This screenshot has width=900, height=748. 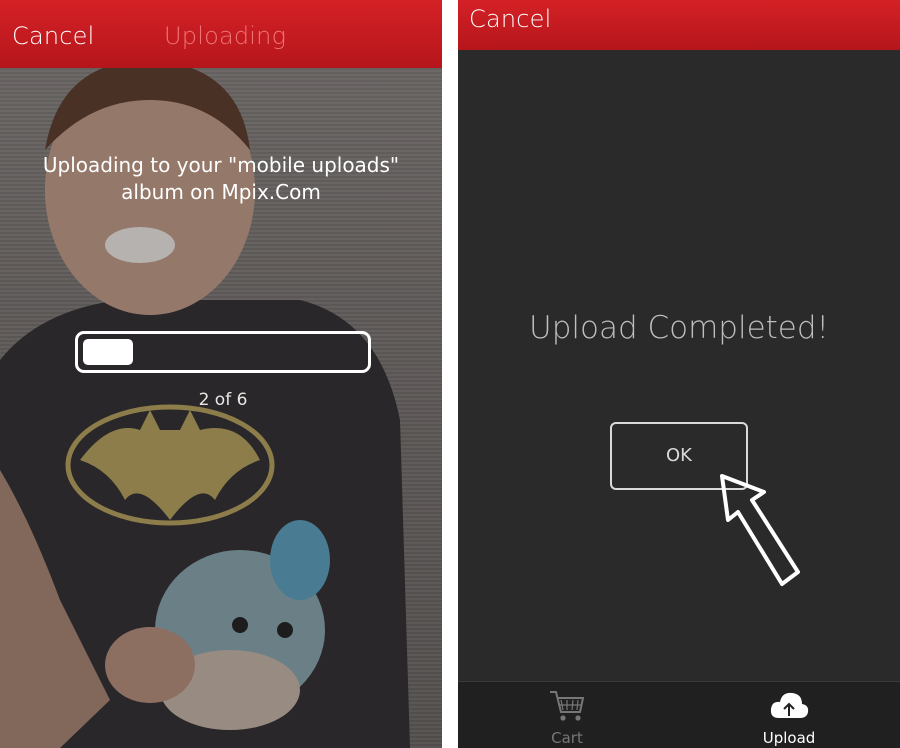 What do you see at coordinates (223, 352) in the screenshot?
I see `upload-progress-bar` at bounding box center [223, 352].